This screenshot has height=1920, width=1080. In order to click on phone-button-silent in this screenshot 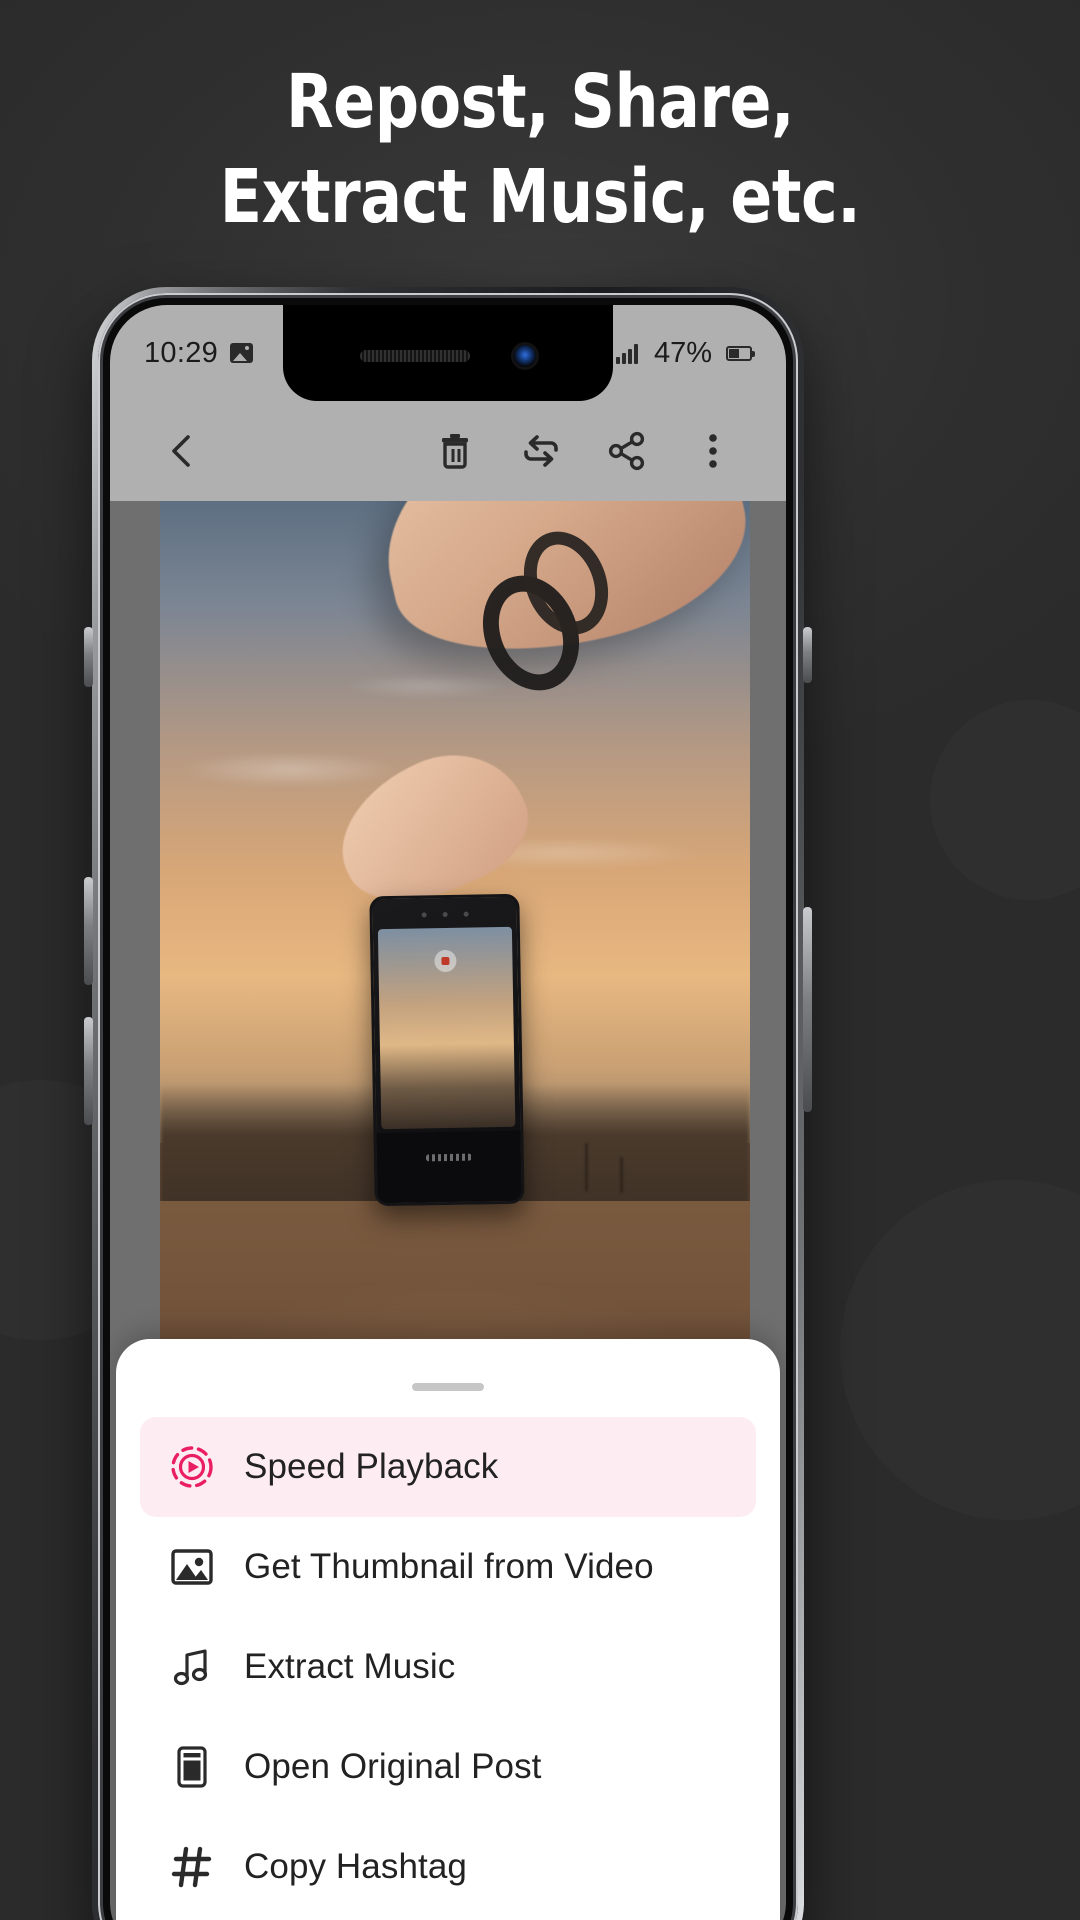, I will do `click(88, 657)`.